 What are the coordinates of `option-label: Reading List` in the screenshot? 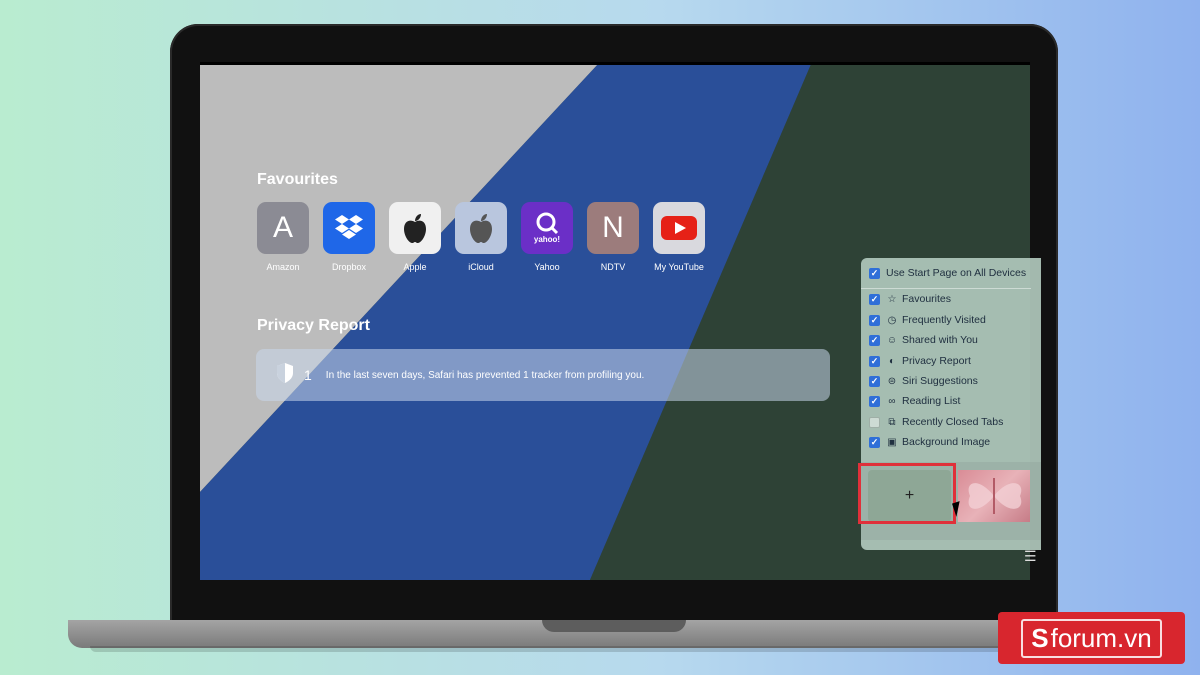 It's located at (931, 401).